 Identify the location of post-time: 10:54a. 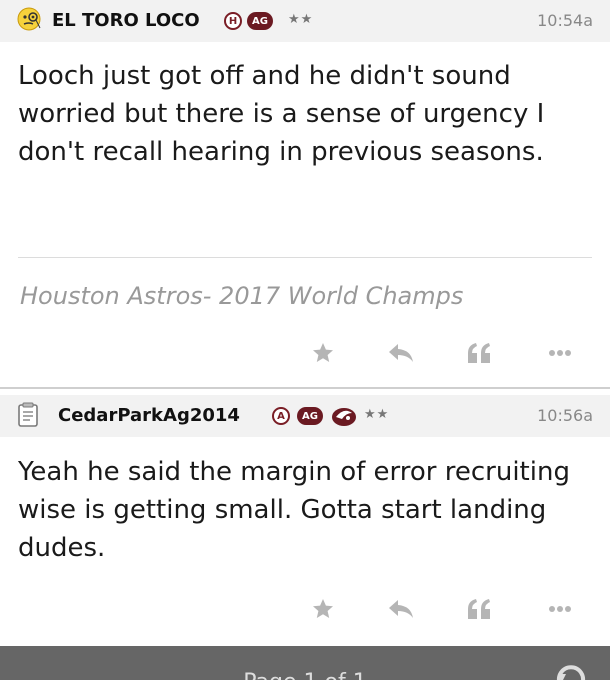
(565, 20).